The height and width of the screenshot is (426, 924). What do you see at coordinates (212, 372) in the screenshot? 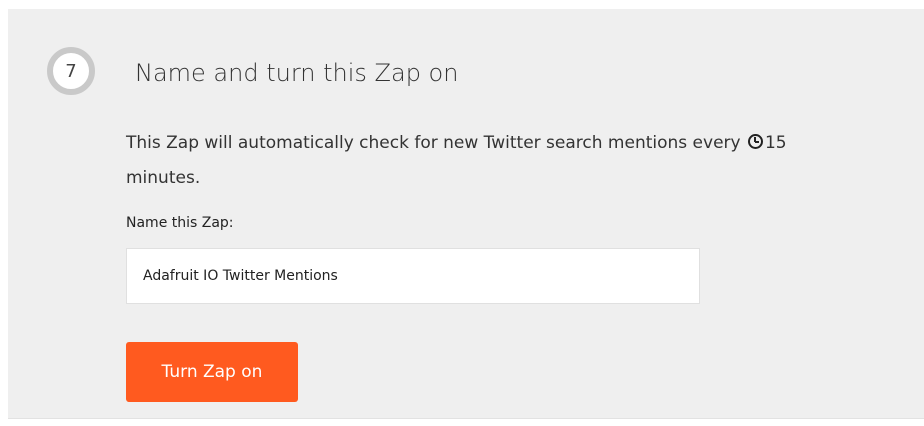
I see `turn-zap-on-button: Turn Zap on` at bounding box center [212, 372].